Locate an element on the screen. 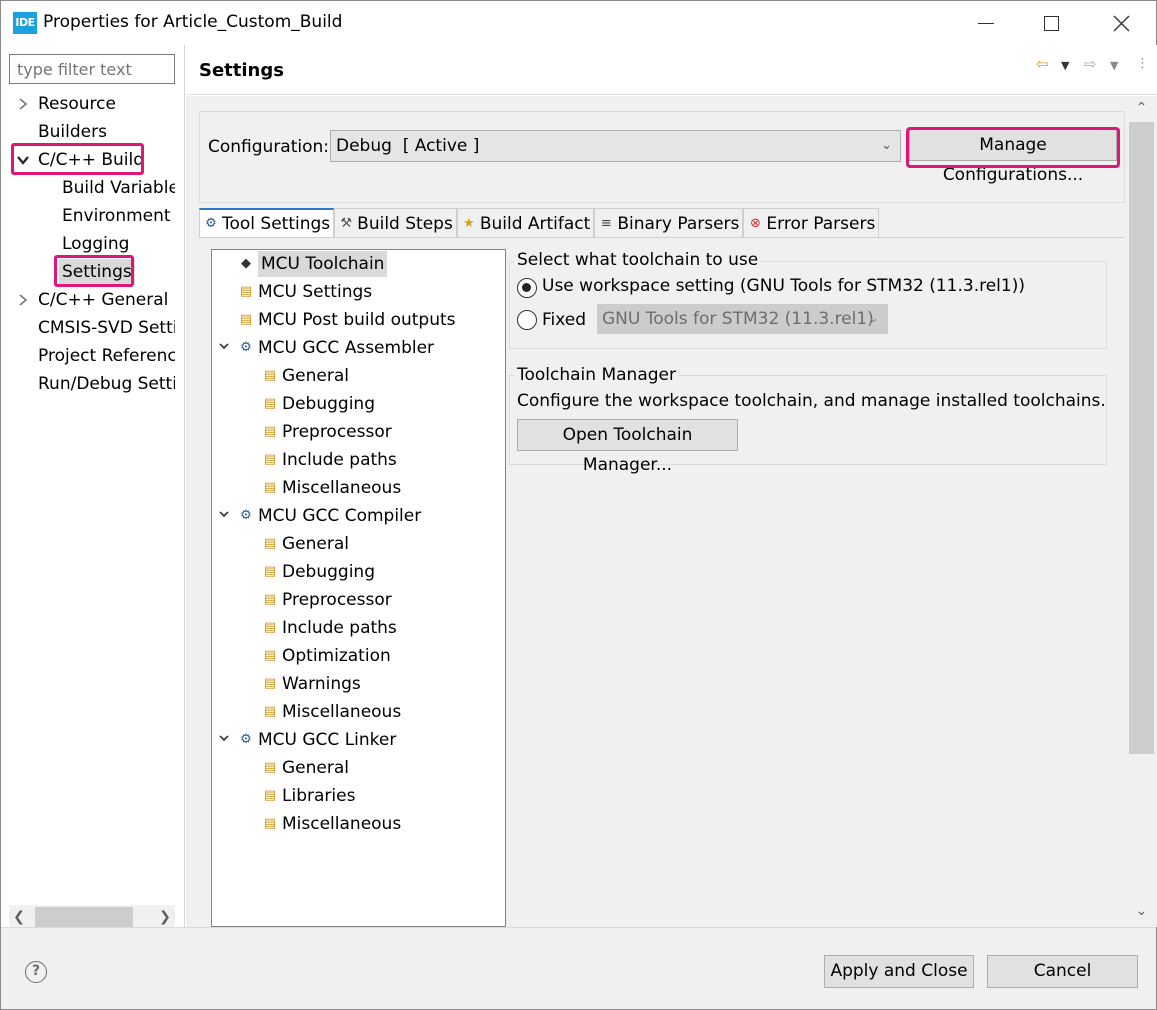  tab-tool-settings: ⚙ Tool Settings is located at coordinates (267, 223).